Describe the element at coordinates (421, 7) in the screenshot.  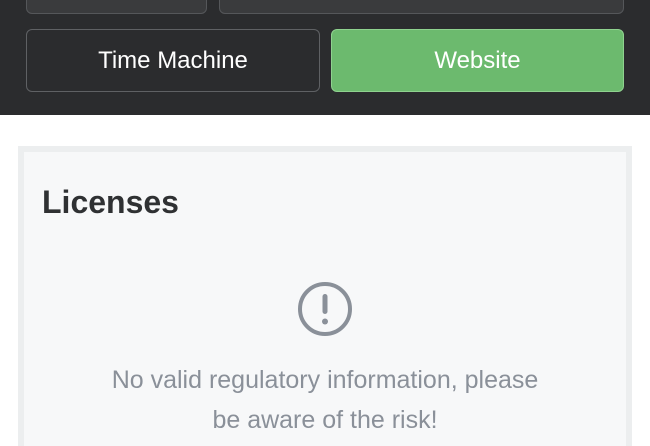
I see `partial-button-right` at that location.